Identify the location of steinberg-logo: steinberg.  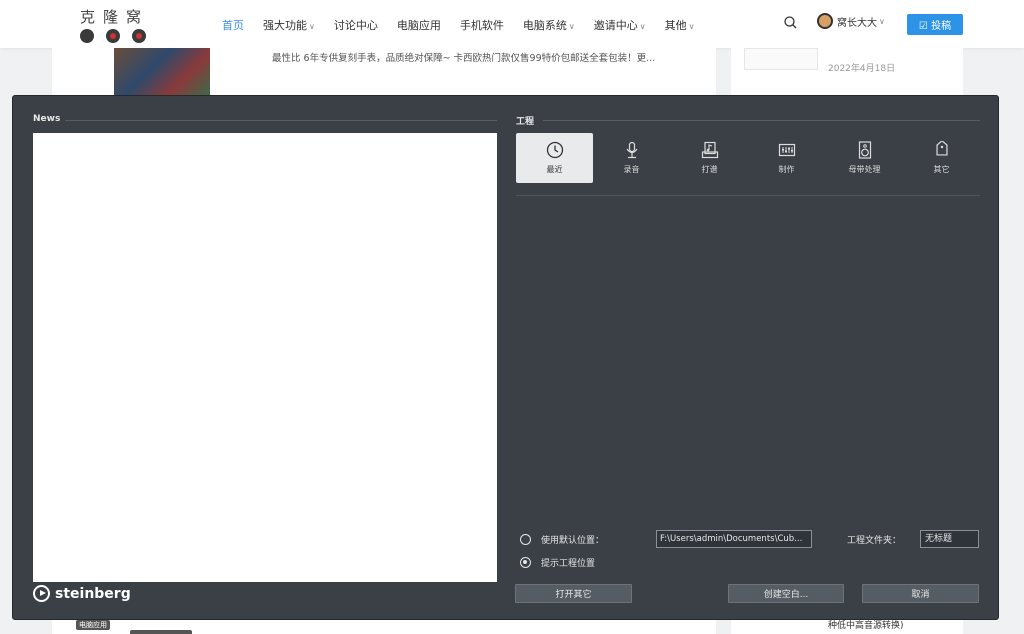
(82, 593).